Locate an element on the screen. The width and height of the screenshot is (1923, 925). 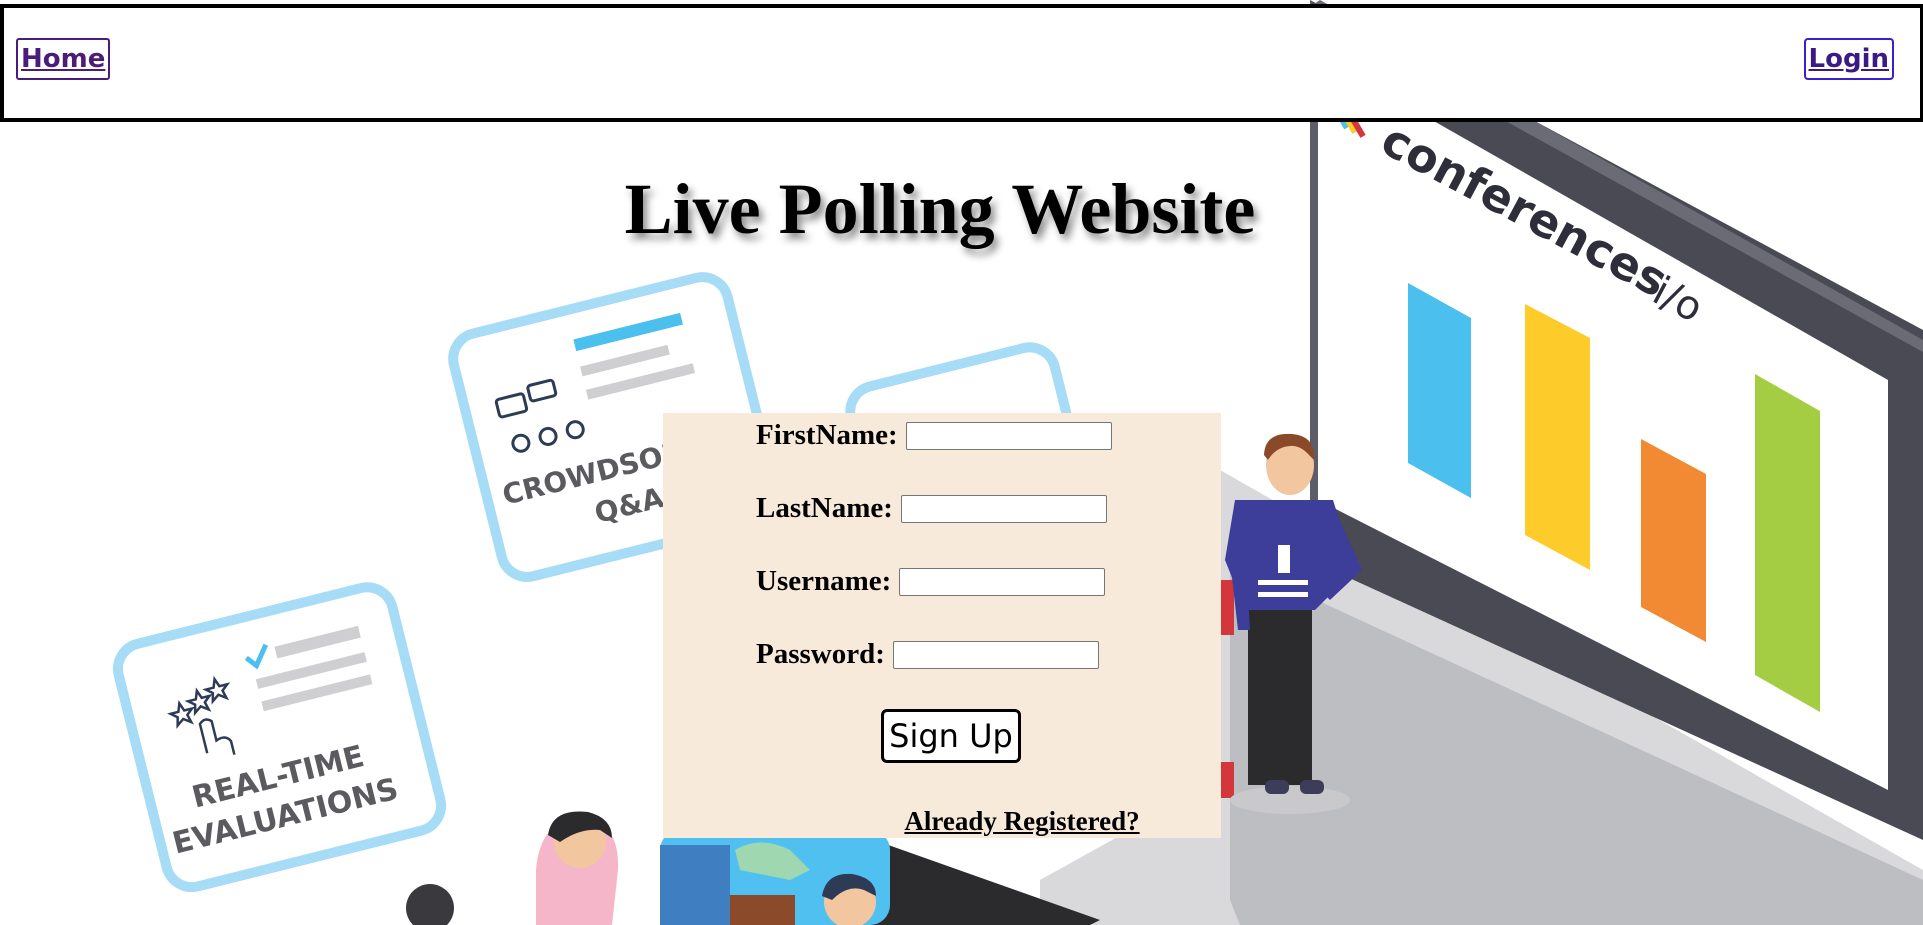
password-input is located at coordinates (995, 654).